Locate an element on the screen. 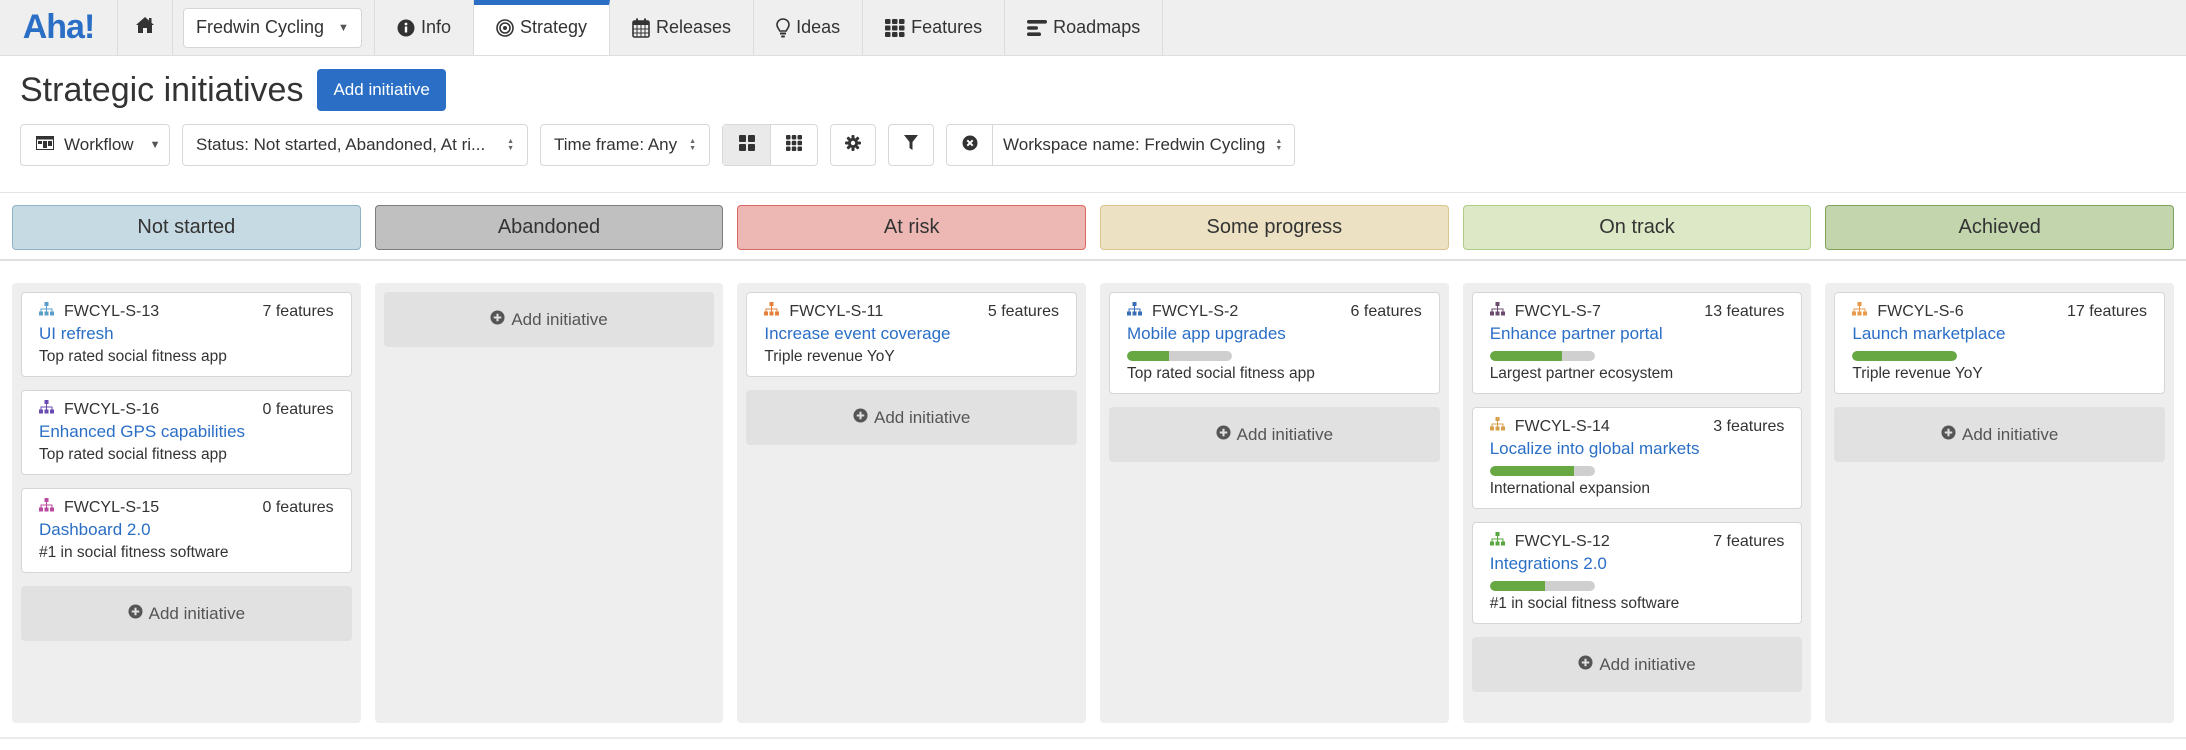  card-id-wrap: FWCYL-S-7 is located at coordinates (1545, 311).